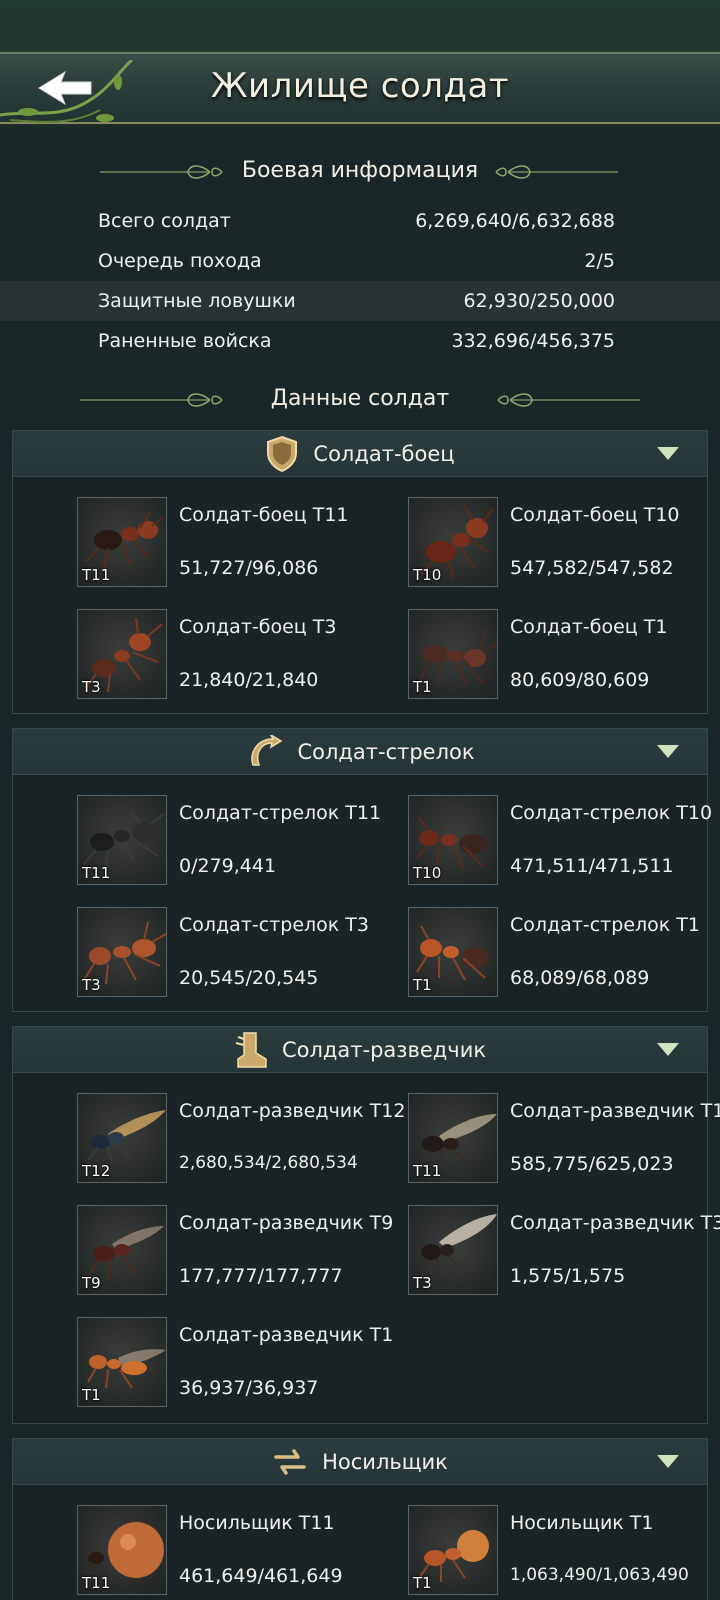 The image size is (720, 1600). Describe the element at coordinates (242, 953) in the screenshot. I see `unit-card: T3 Солдат-стрелок T3 20,545/20,545` at that location.